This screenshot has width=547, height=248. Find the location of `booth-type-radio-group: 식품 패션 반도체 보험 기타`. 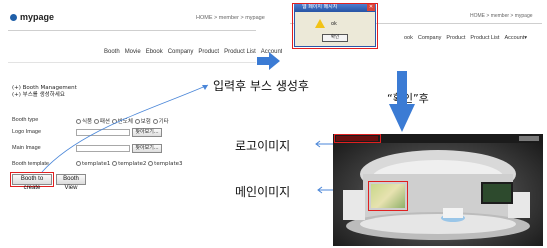

booth-type-radio-group: 식품 패션 반도체 보험 기타 is located at coordinates (122, 121).